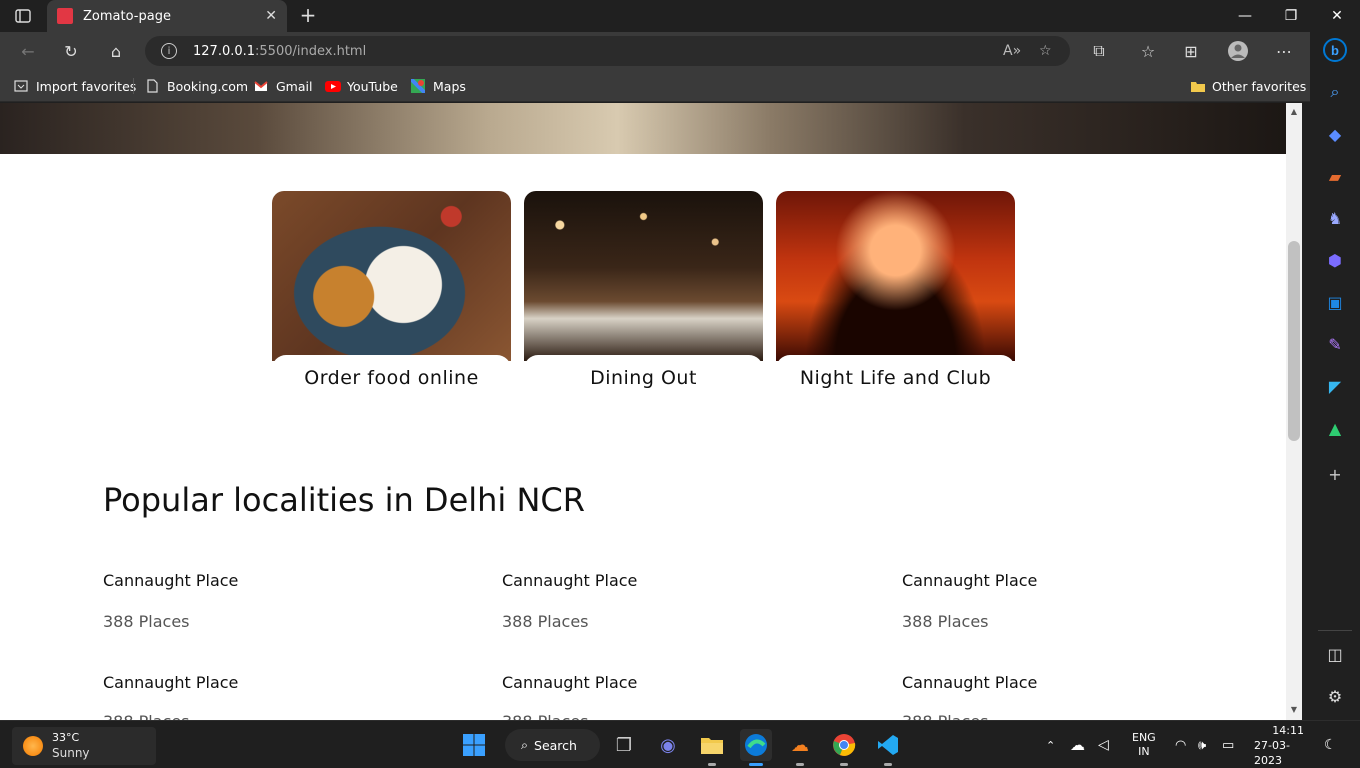 Image resolution: width=1360 pixels, height=768 pixels. Describe the element at coordinates (1335, 176) in the screenshot. I see `tools-briefcase-icon: ▰` at that location.